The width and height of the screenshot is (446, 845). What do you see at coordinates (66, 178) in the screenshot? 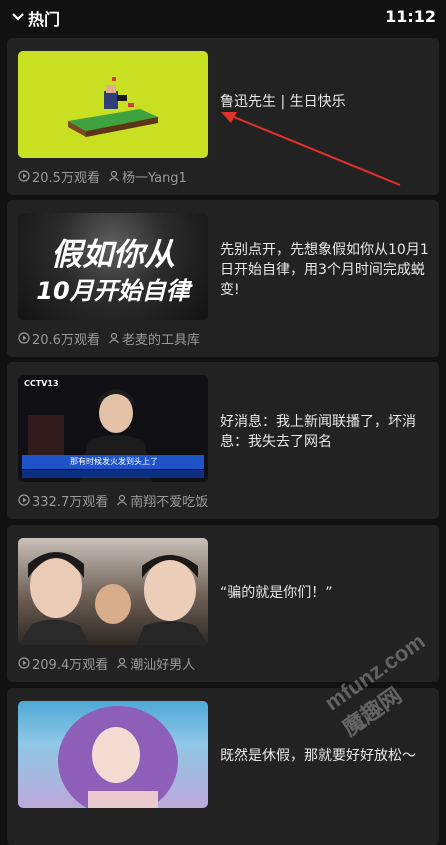
I see `view-count: 20.5万观看` at bounding box center [66, 178].